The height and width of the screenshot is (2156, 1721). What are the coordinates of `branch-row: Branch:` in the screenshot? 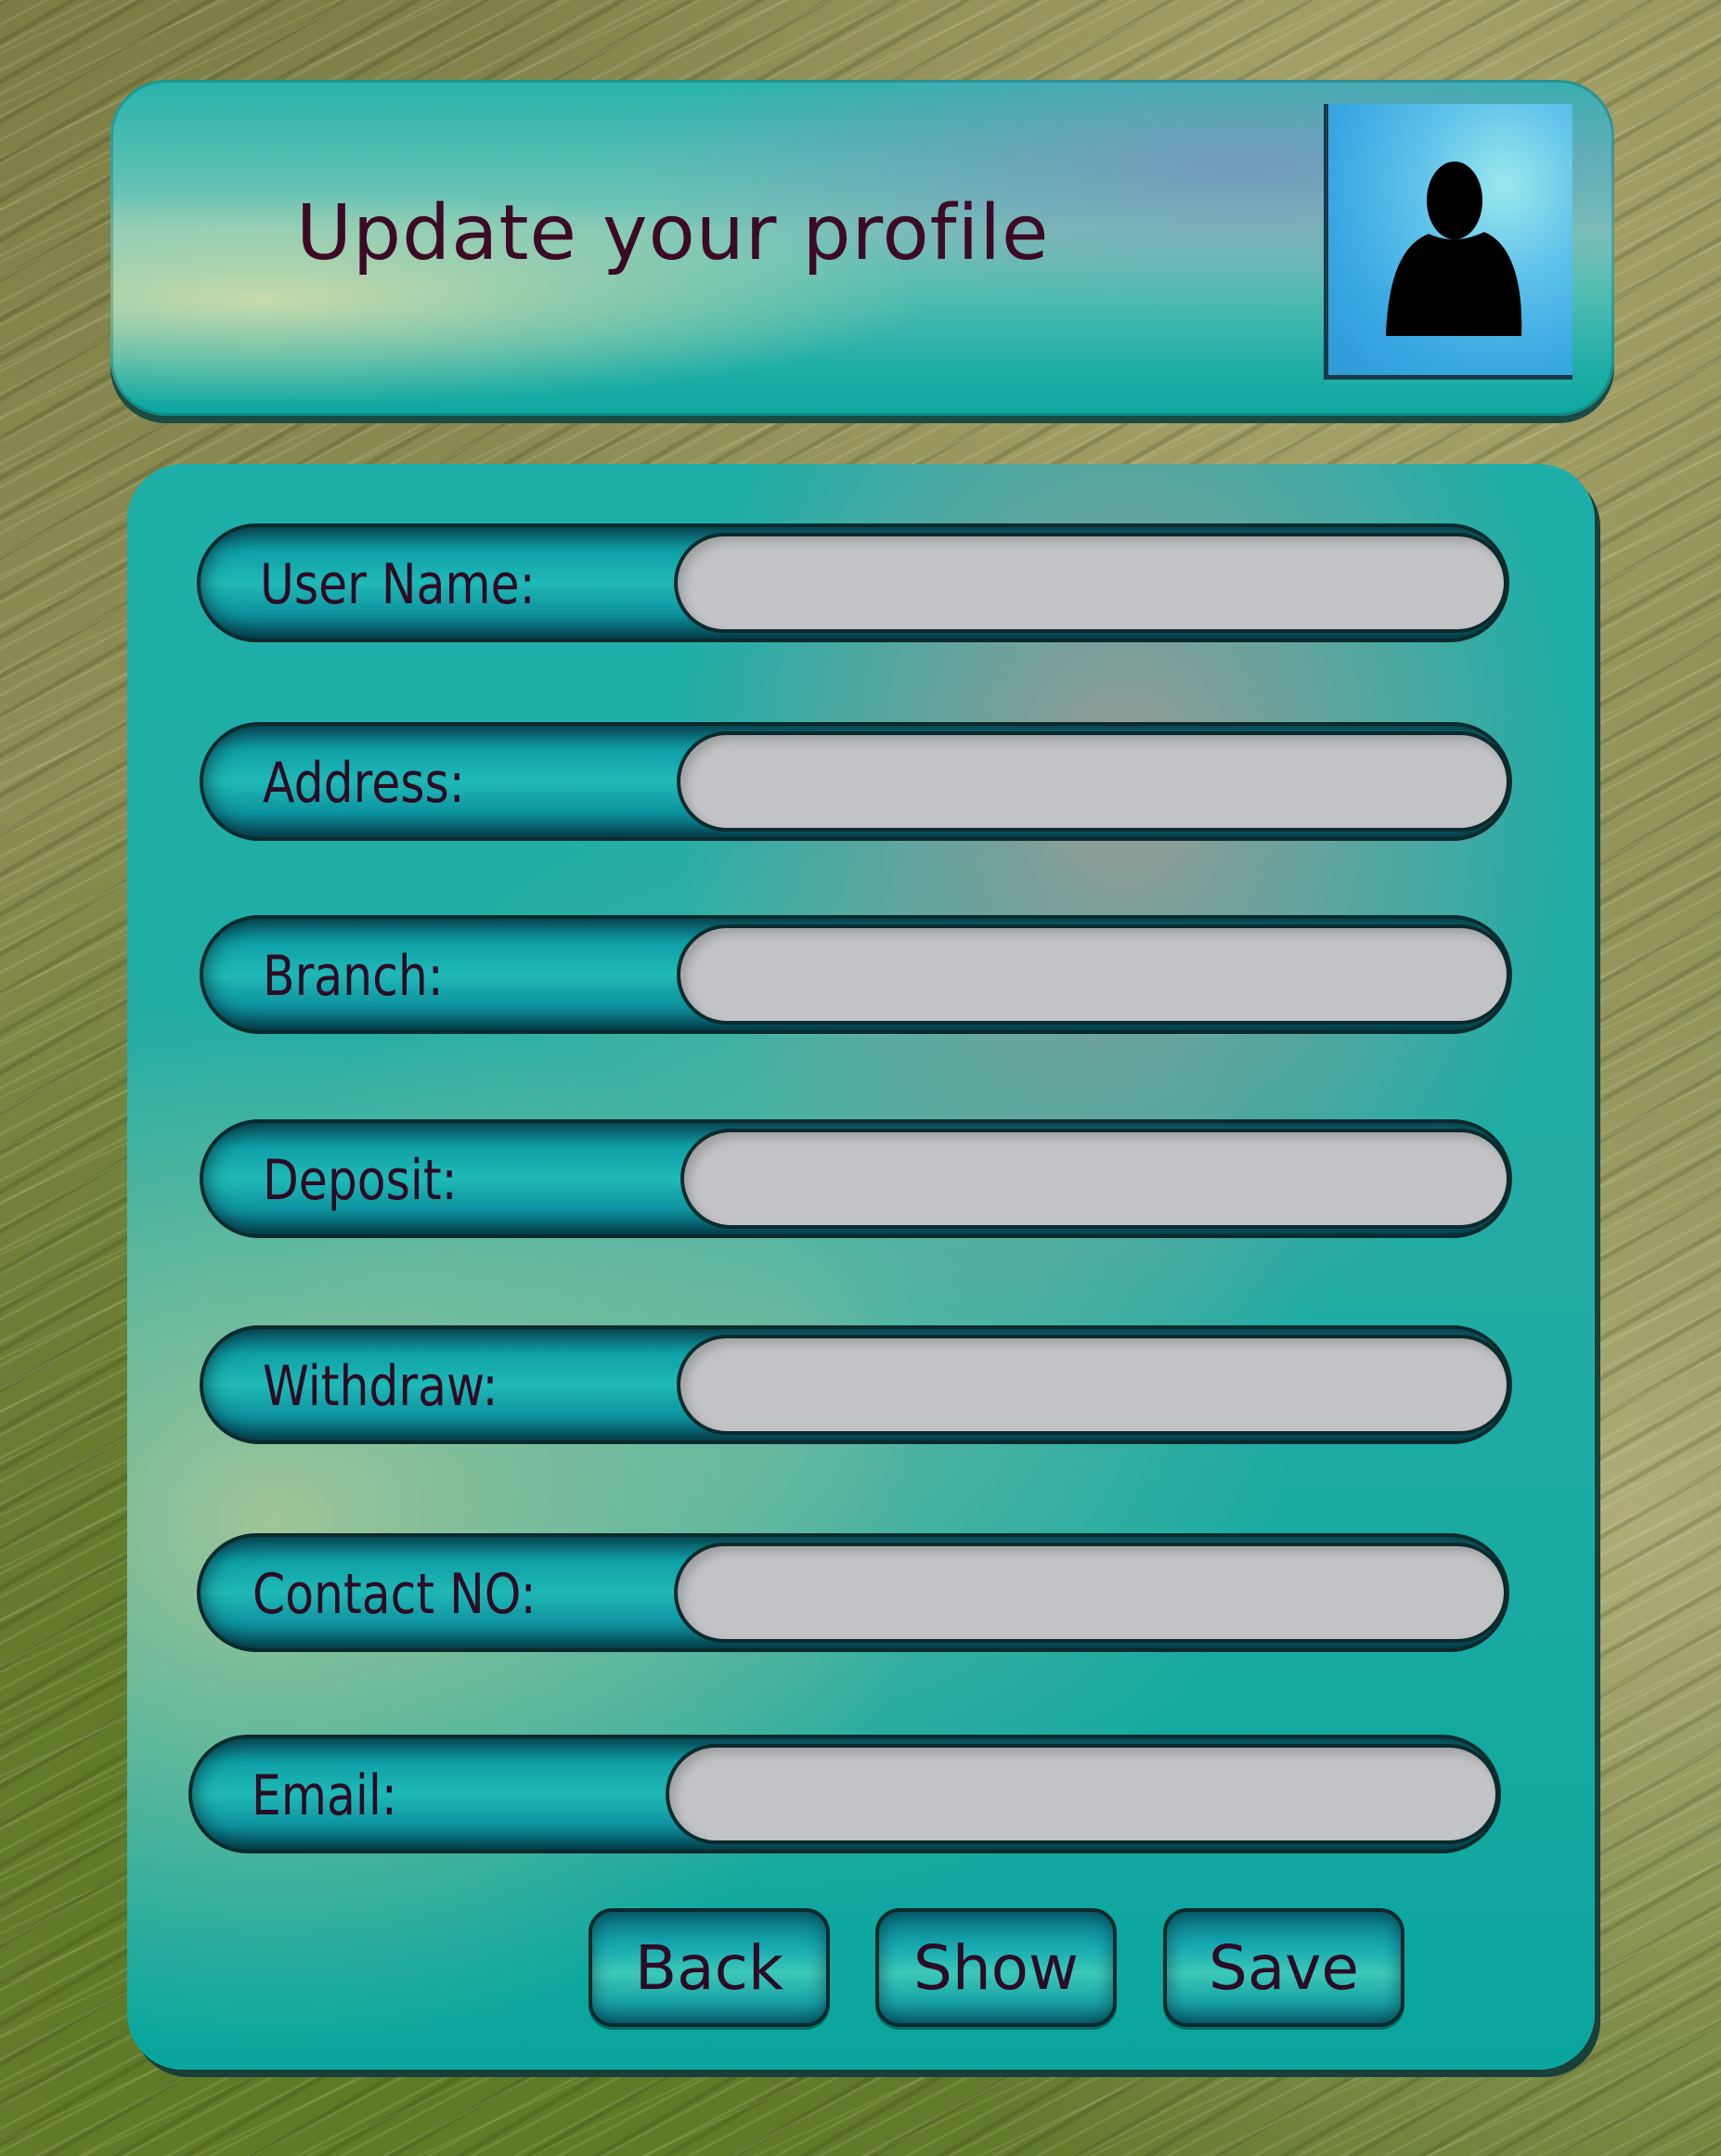 It's located at (856, 974).